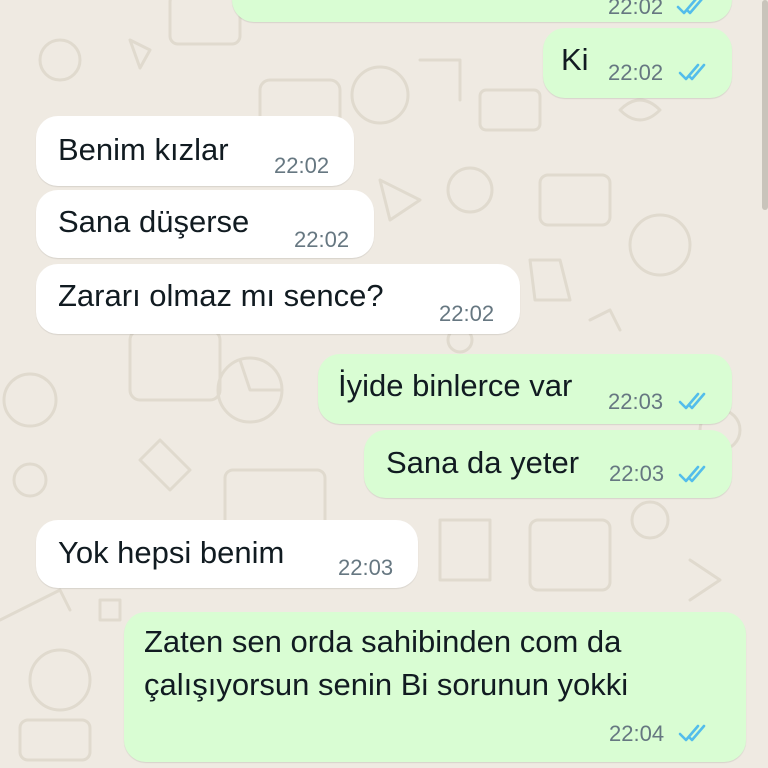  What do you see at coordinates (637, 733) in the screenshot?
I see `message-timestamp: 22:04` at bounding box center [637, 733].